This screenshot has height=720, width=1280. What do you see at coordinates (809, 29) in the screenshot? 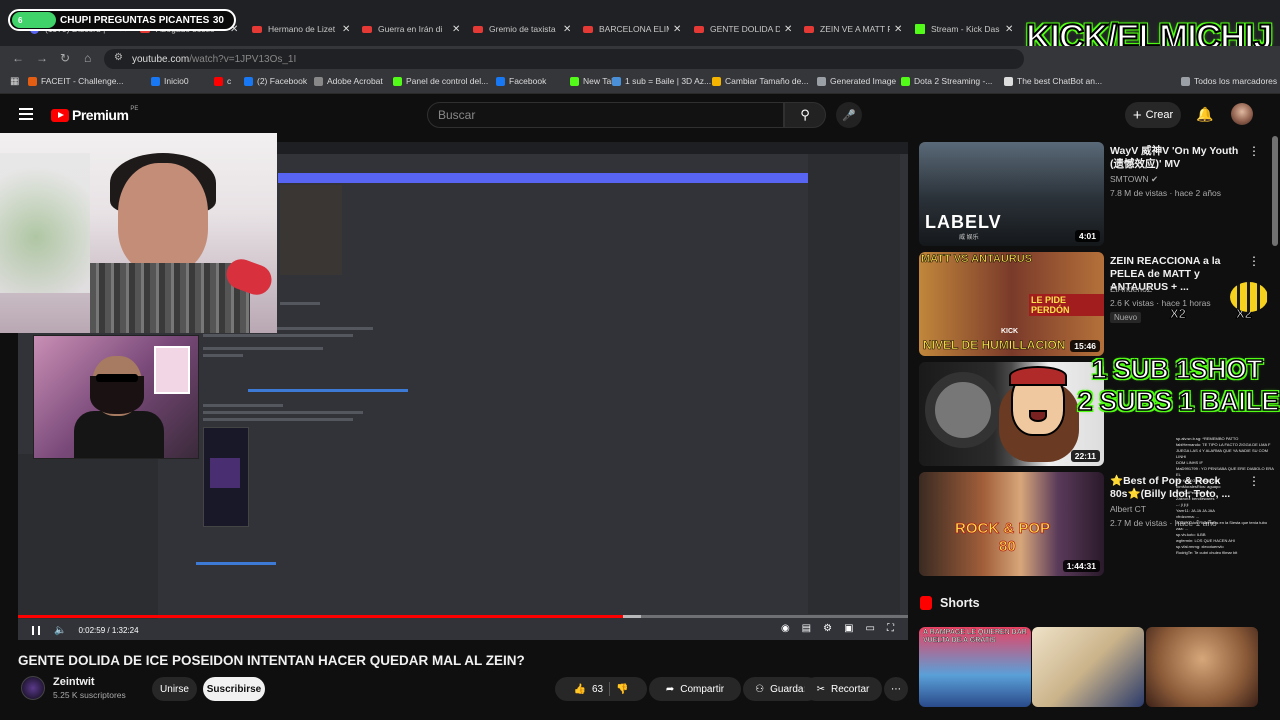
I see `youtube-favicon-icon` at bounding box center [809, 29].